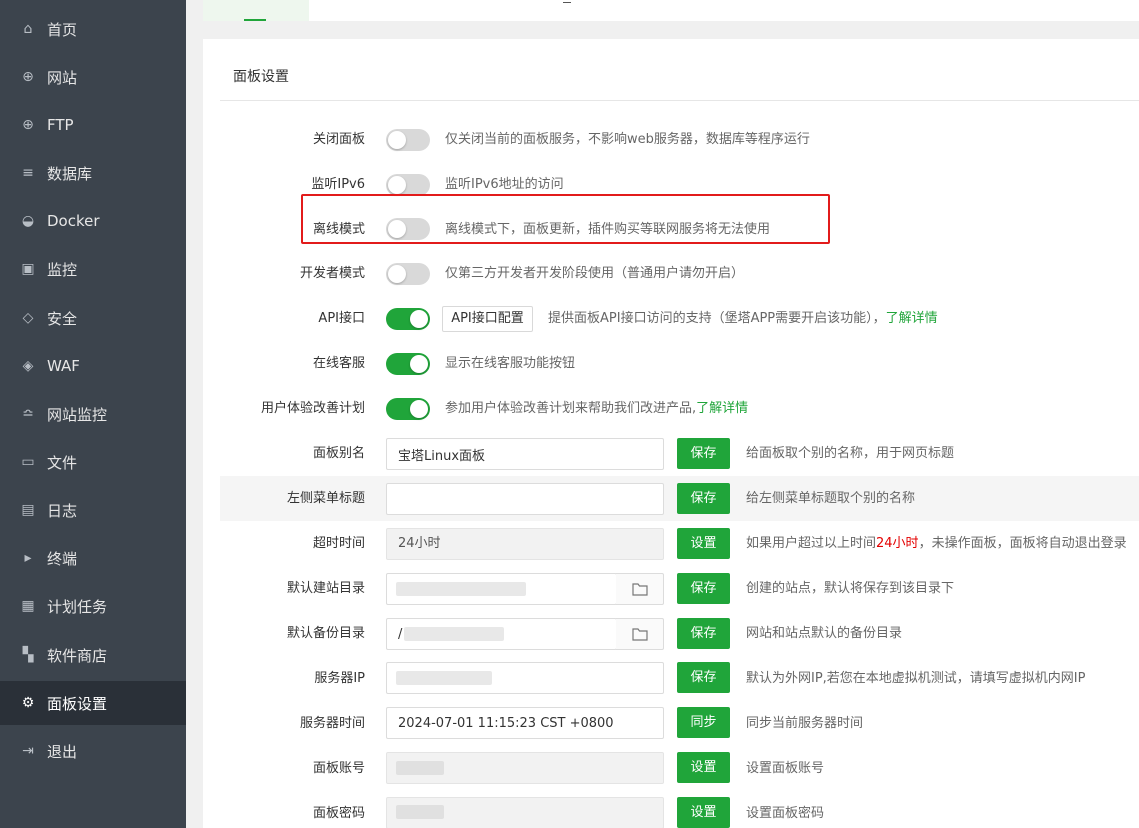 This screenshot has width=1139, height=828. Describe the element at coordinates (339, 678) in the screenshot. I see `server-ip-label: 服务器IP` at that location.